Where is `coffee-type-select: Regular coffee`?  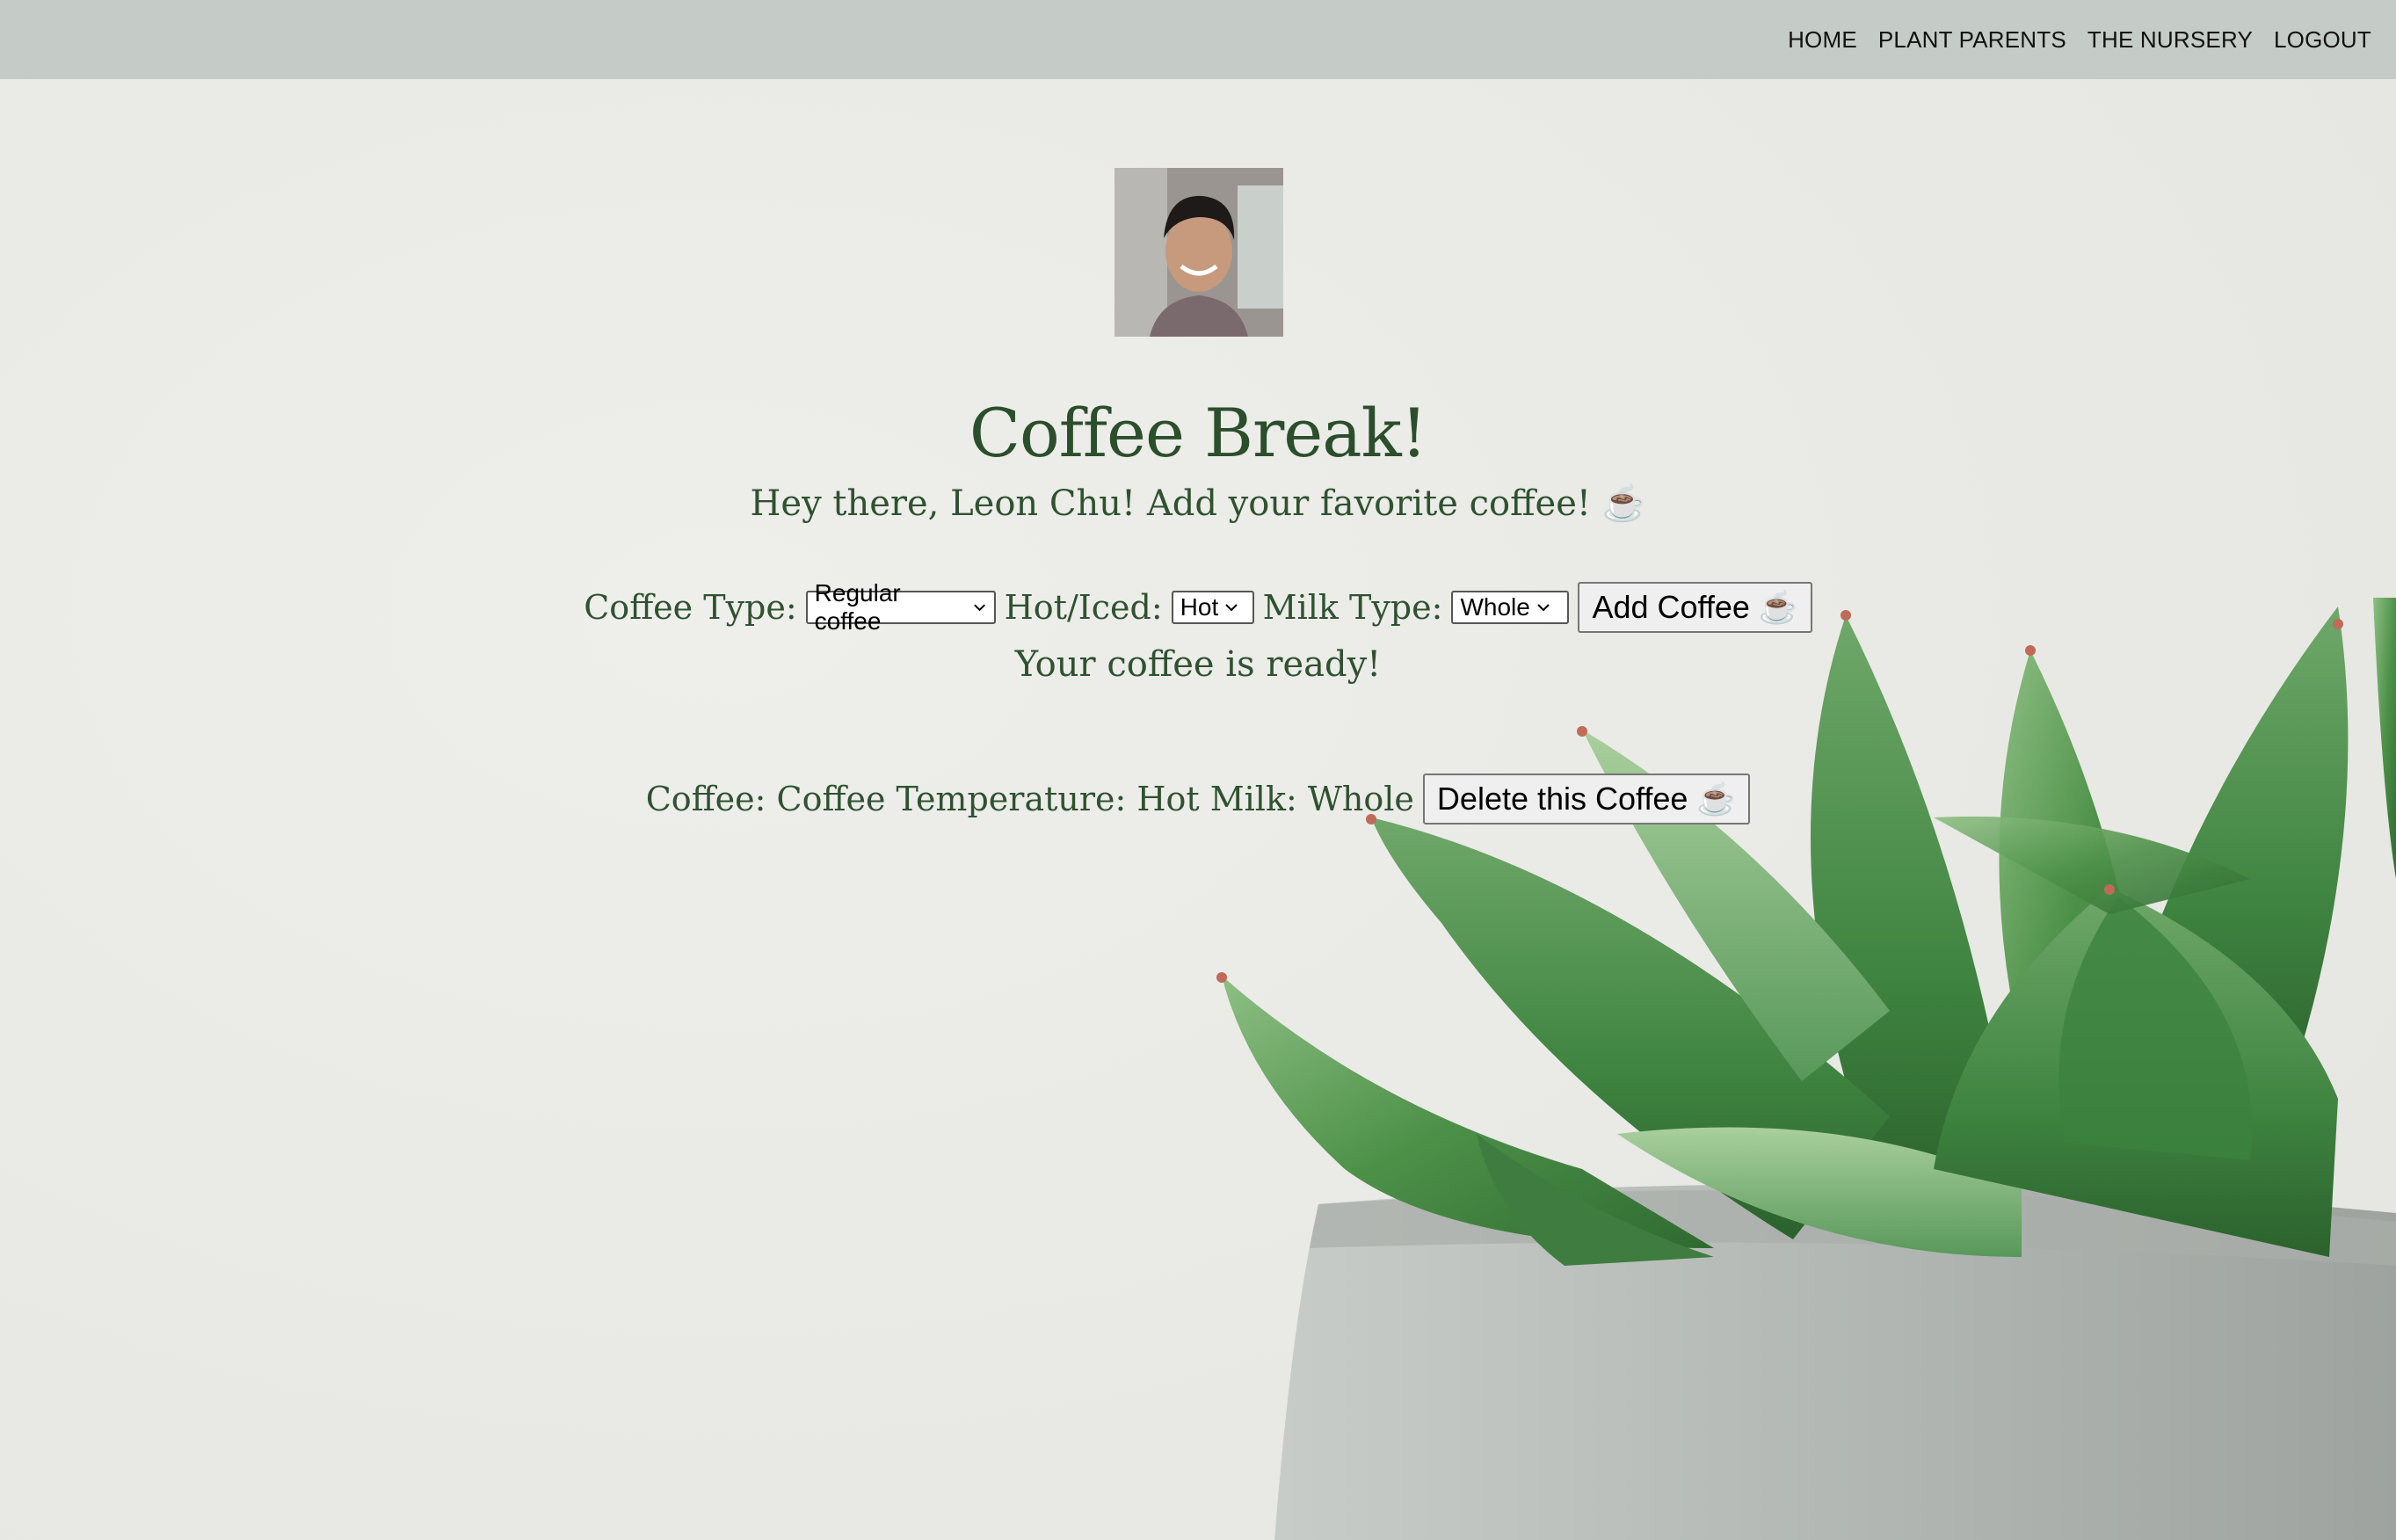 coffee-type-select: Regular coffee is located at coordinates (900, 607).